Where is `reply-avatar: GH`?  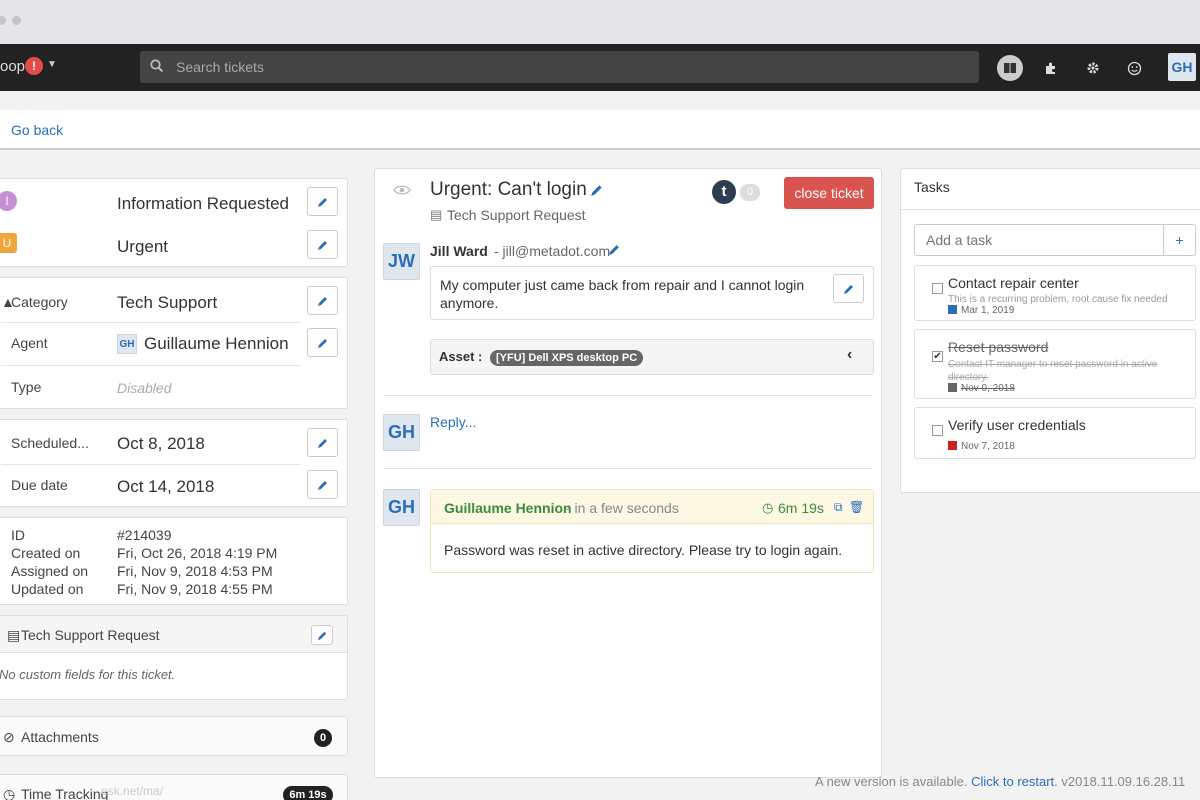
reply-avatar: GH is located at coordinates (401, 432).